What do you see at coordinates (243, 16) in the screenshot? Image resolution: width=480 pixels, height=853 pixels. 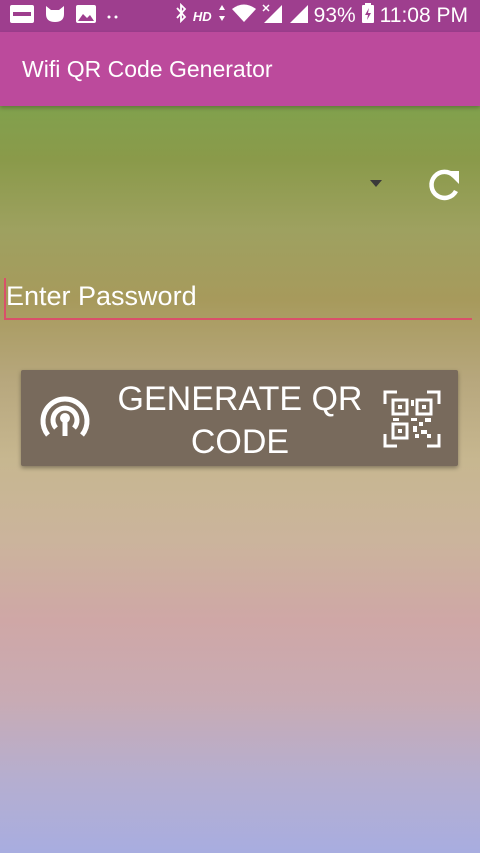 I see `wifi-signal-icon` at bounding box center [243, 16].